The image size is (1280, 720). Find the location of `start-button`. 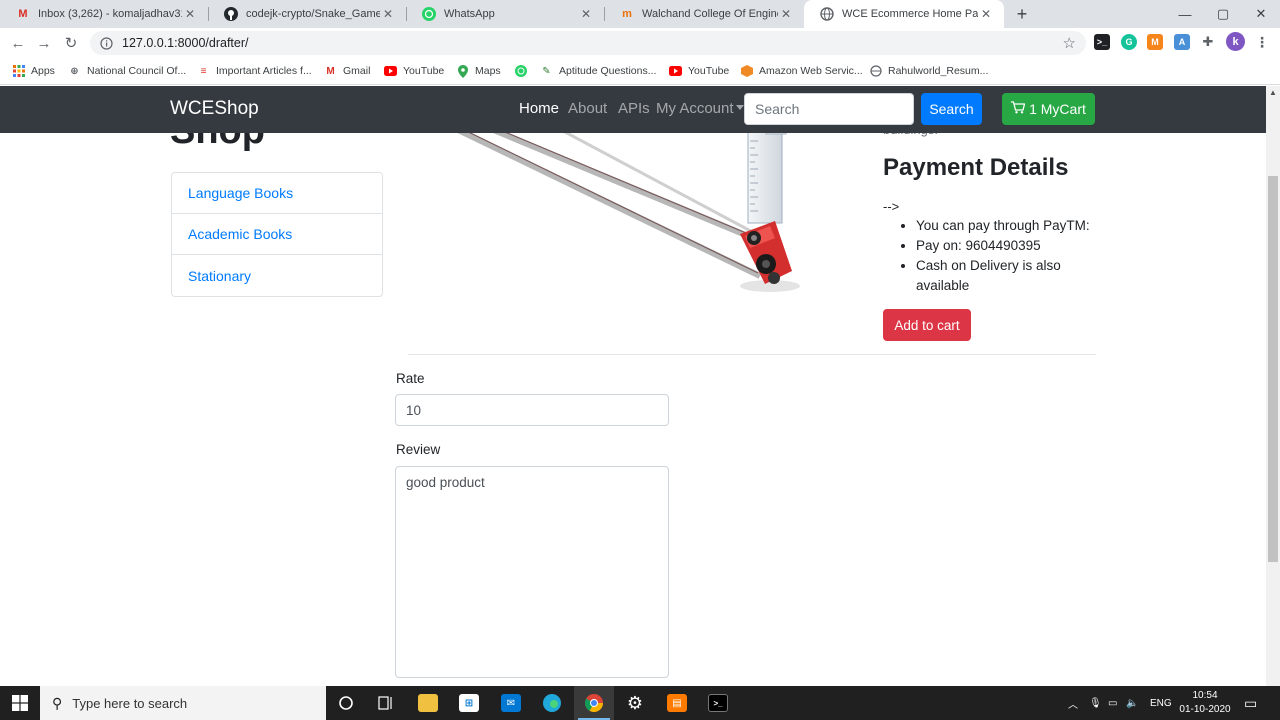

start-button is located at coordinates (20, 703).